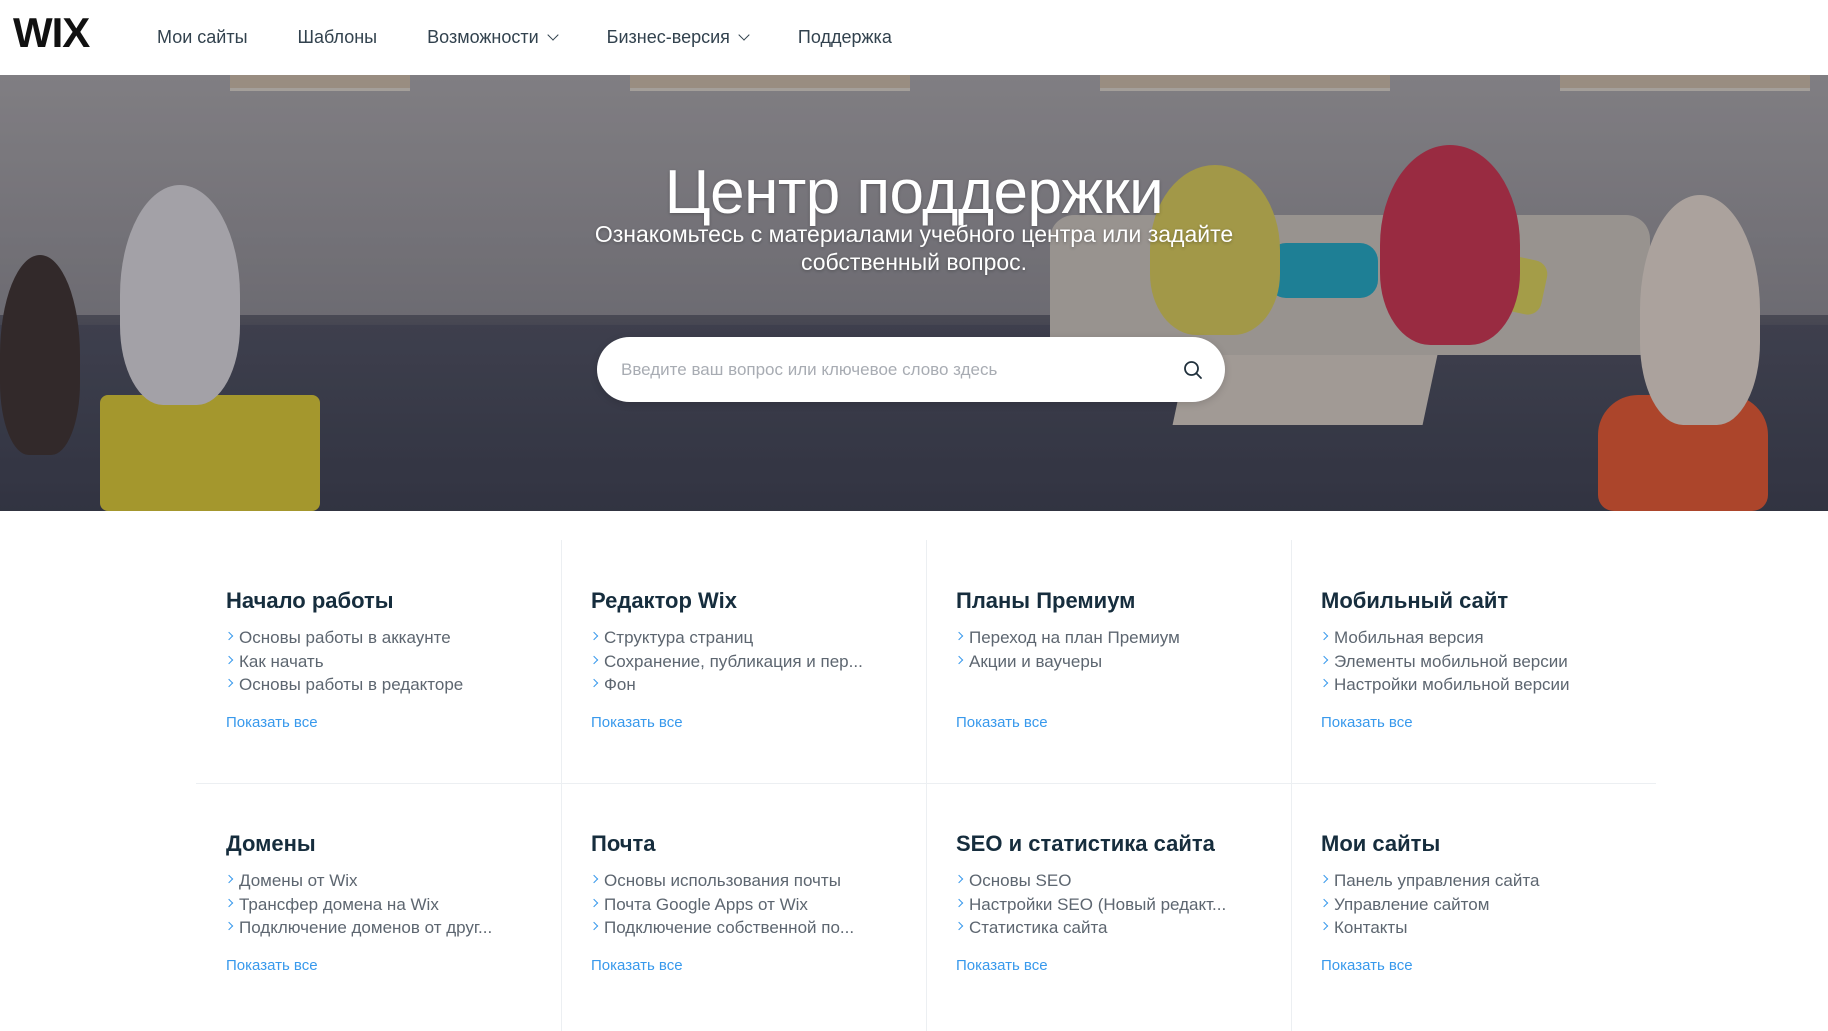 Image resolution: width=1828 pixels, height=1031 pixels. I want to click on nav-item-my-sites: Мои сайты, so click(202, 37).